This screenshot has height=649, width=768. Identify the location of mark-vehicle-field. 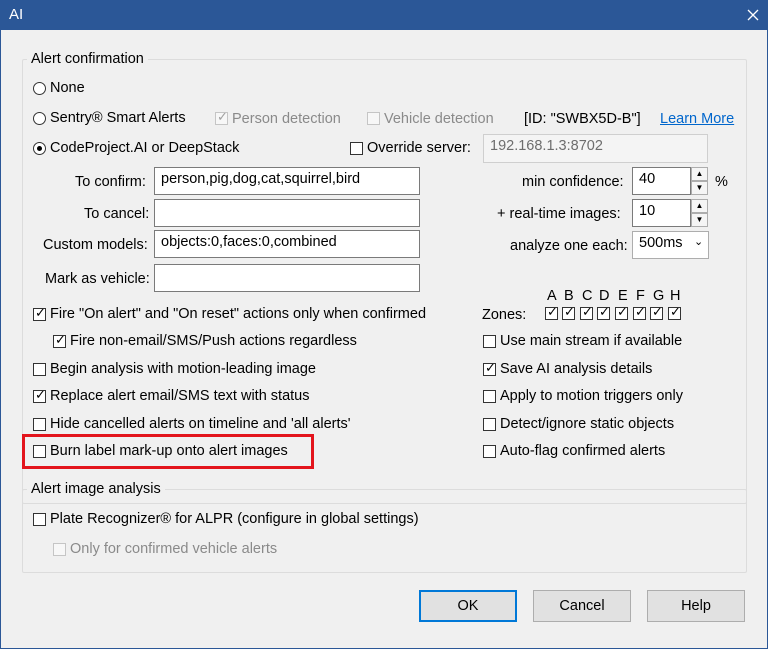
(287, 278).